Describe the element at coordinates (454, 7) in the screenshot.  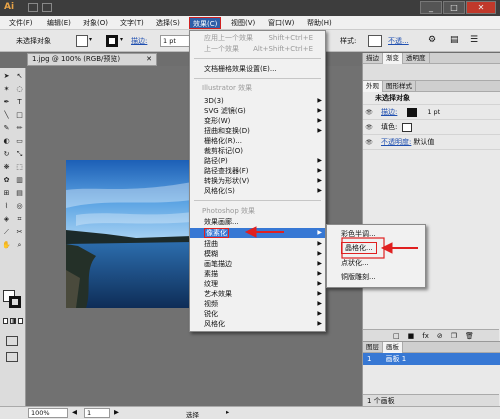
I see `maximize-button: □` at that location.